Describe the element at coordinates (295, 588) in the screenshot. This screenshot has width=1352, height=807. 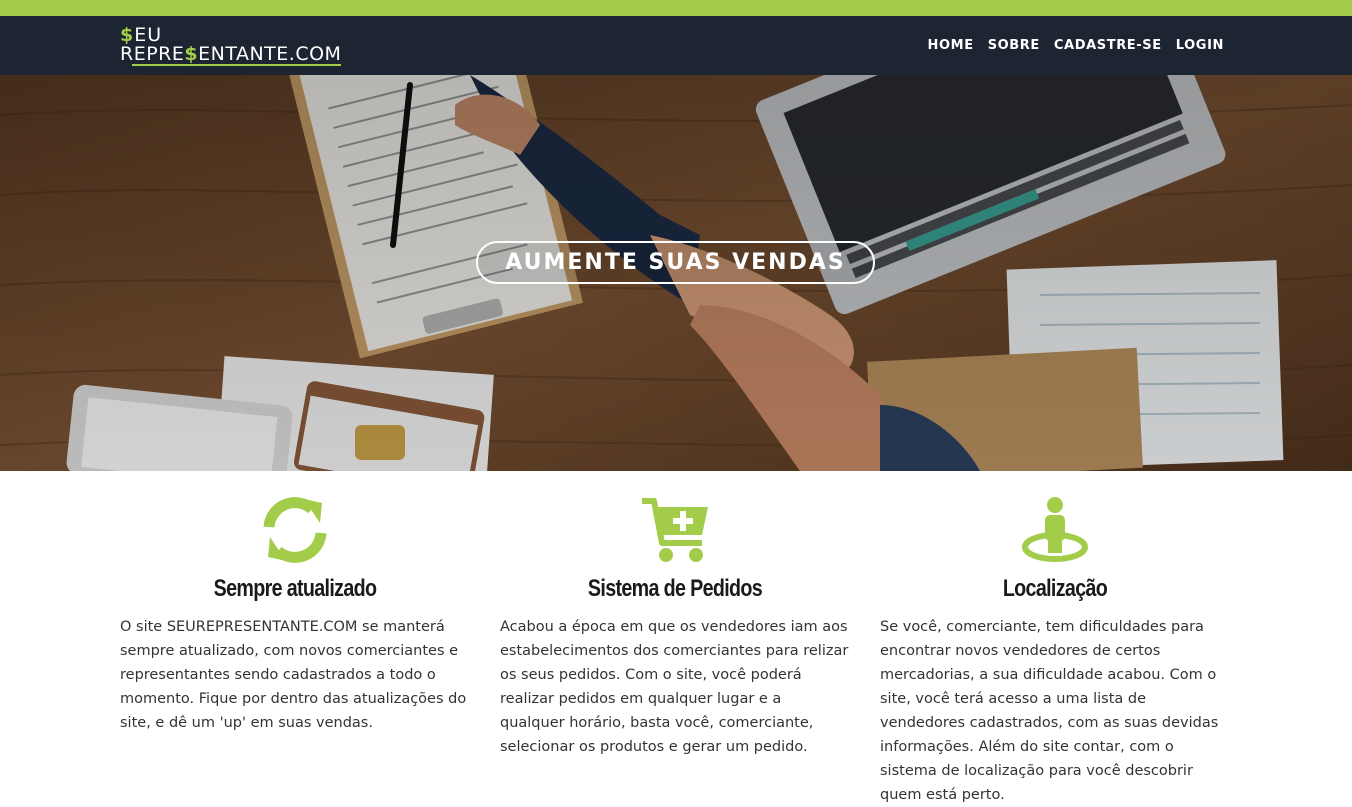
I see `feature-title: Sempre atualizado` at that location.